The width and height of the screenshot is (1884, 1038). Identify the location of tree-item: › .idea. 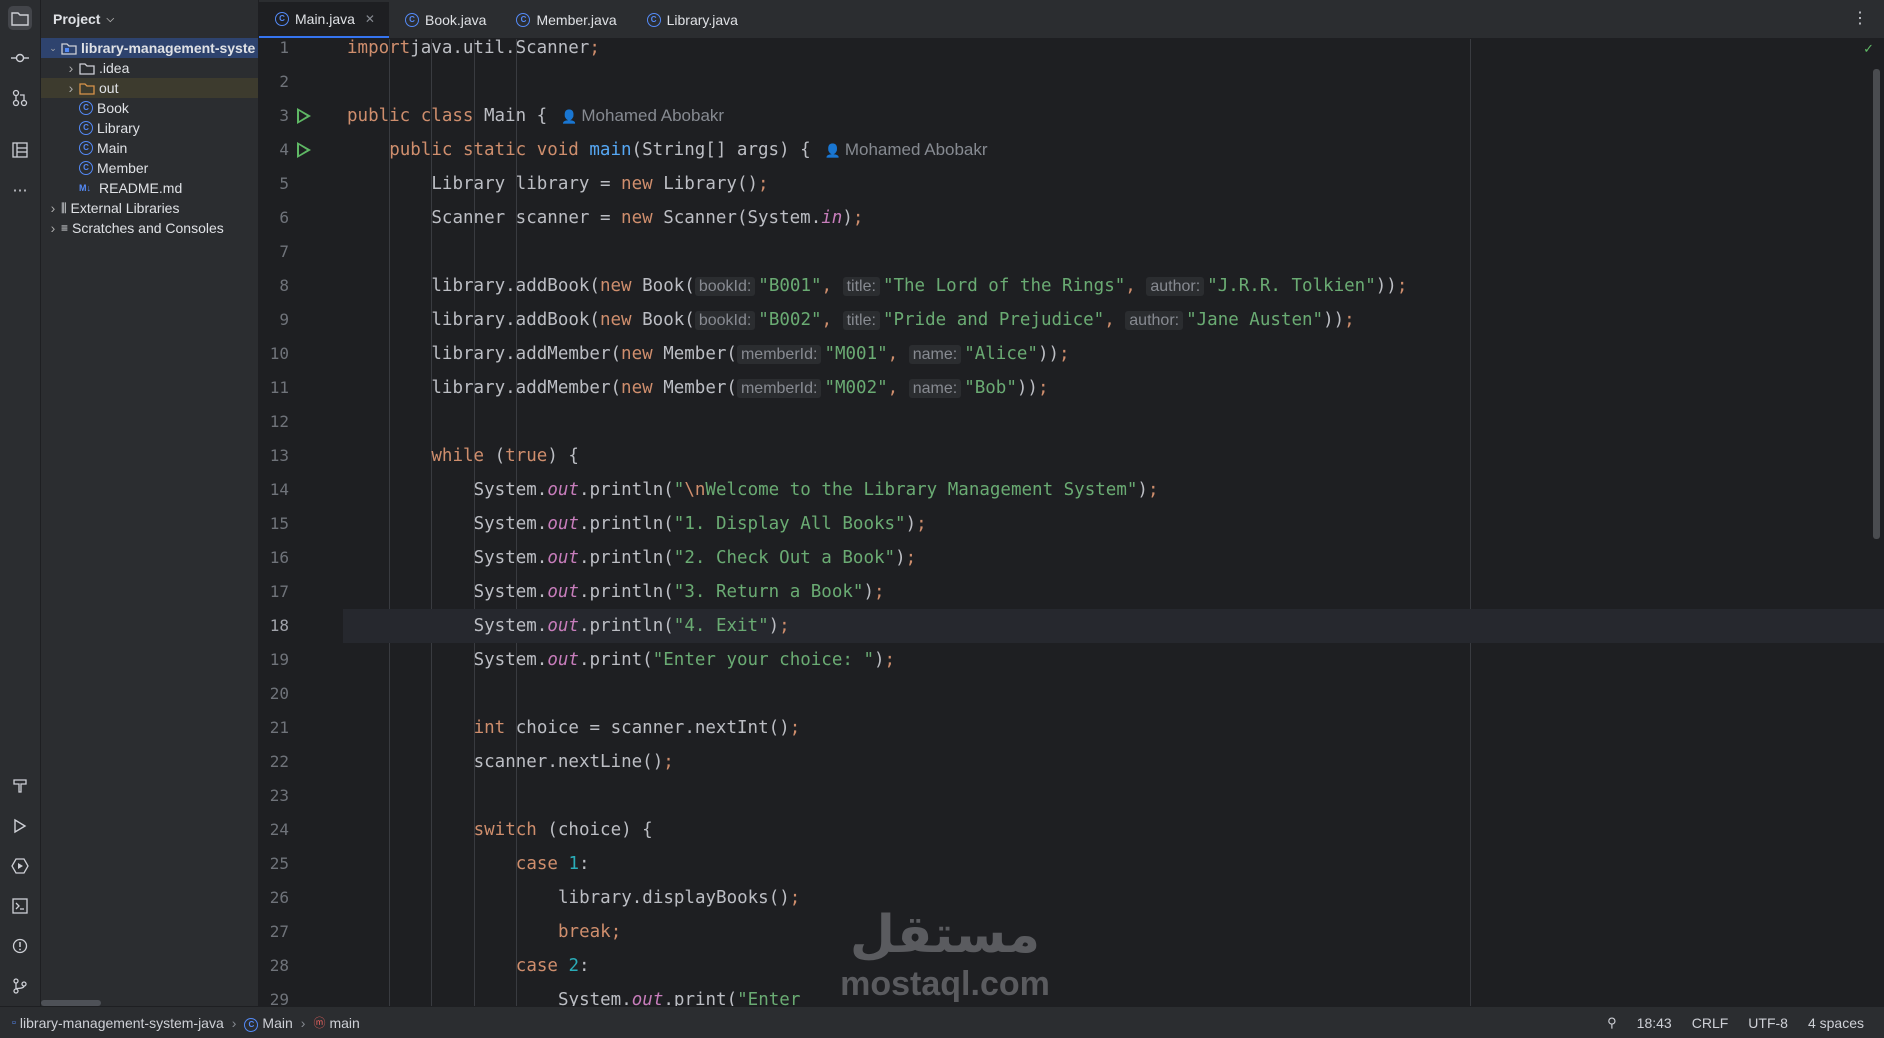
(149, 68).